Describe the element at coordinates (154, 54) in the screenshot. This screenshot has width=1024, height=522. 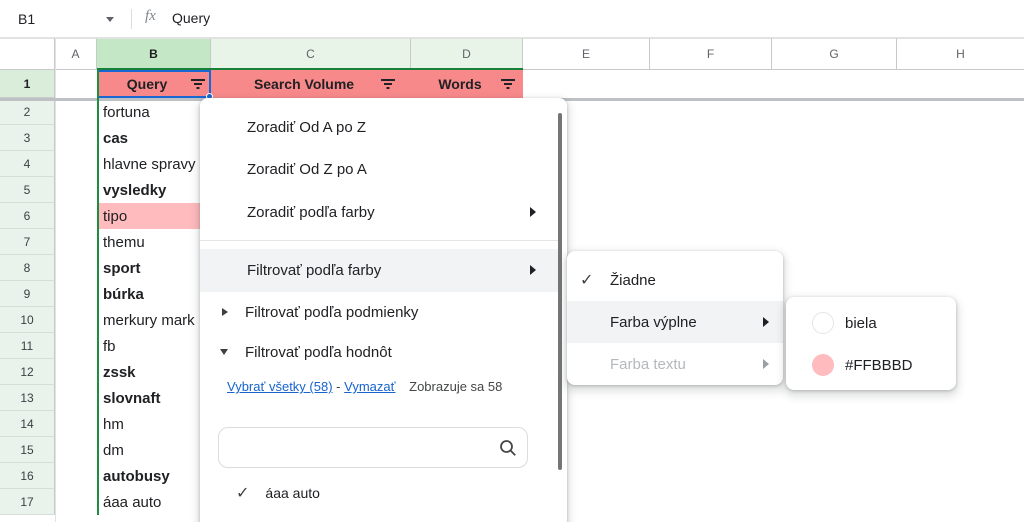
I see `col-header-b: B` at that location.